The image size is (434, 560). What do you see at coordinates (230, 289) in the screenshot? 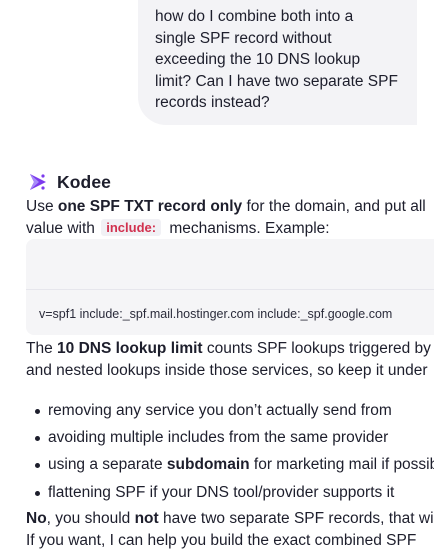
I see `code-block-divider` at bounding box center [230, 289].